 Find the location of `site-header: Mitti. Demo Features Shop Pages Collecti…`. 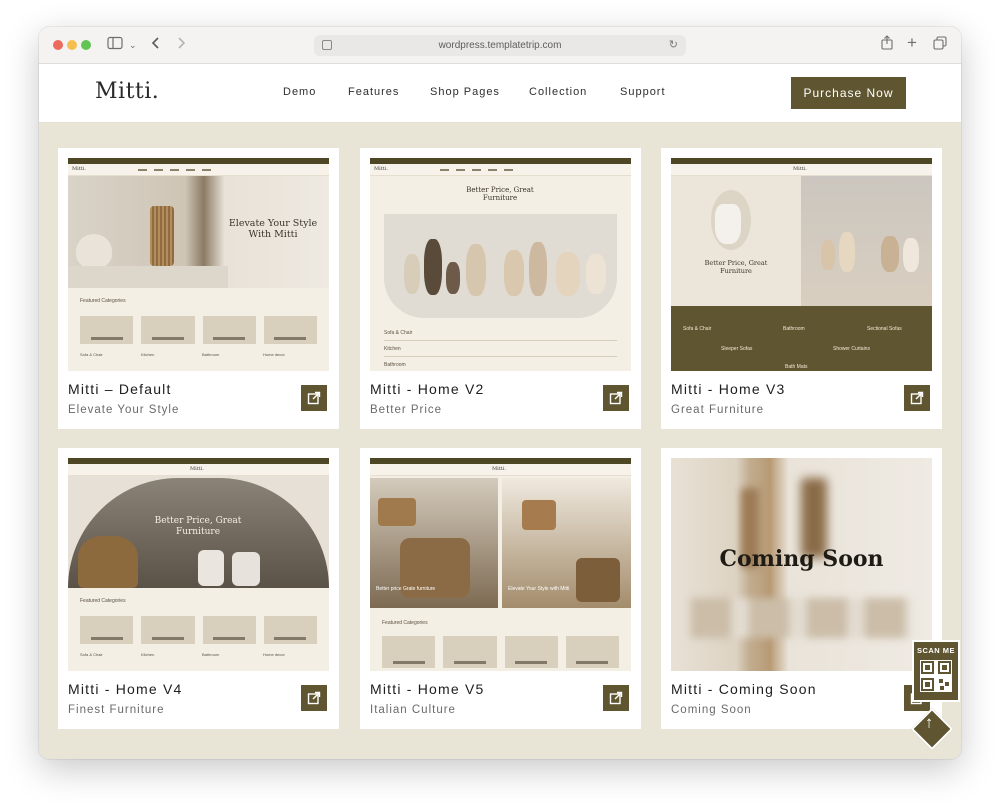

site-header: Mitti. Demo Features Shop Pages Collecti… is located at coordinates (500, 93).